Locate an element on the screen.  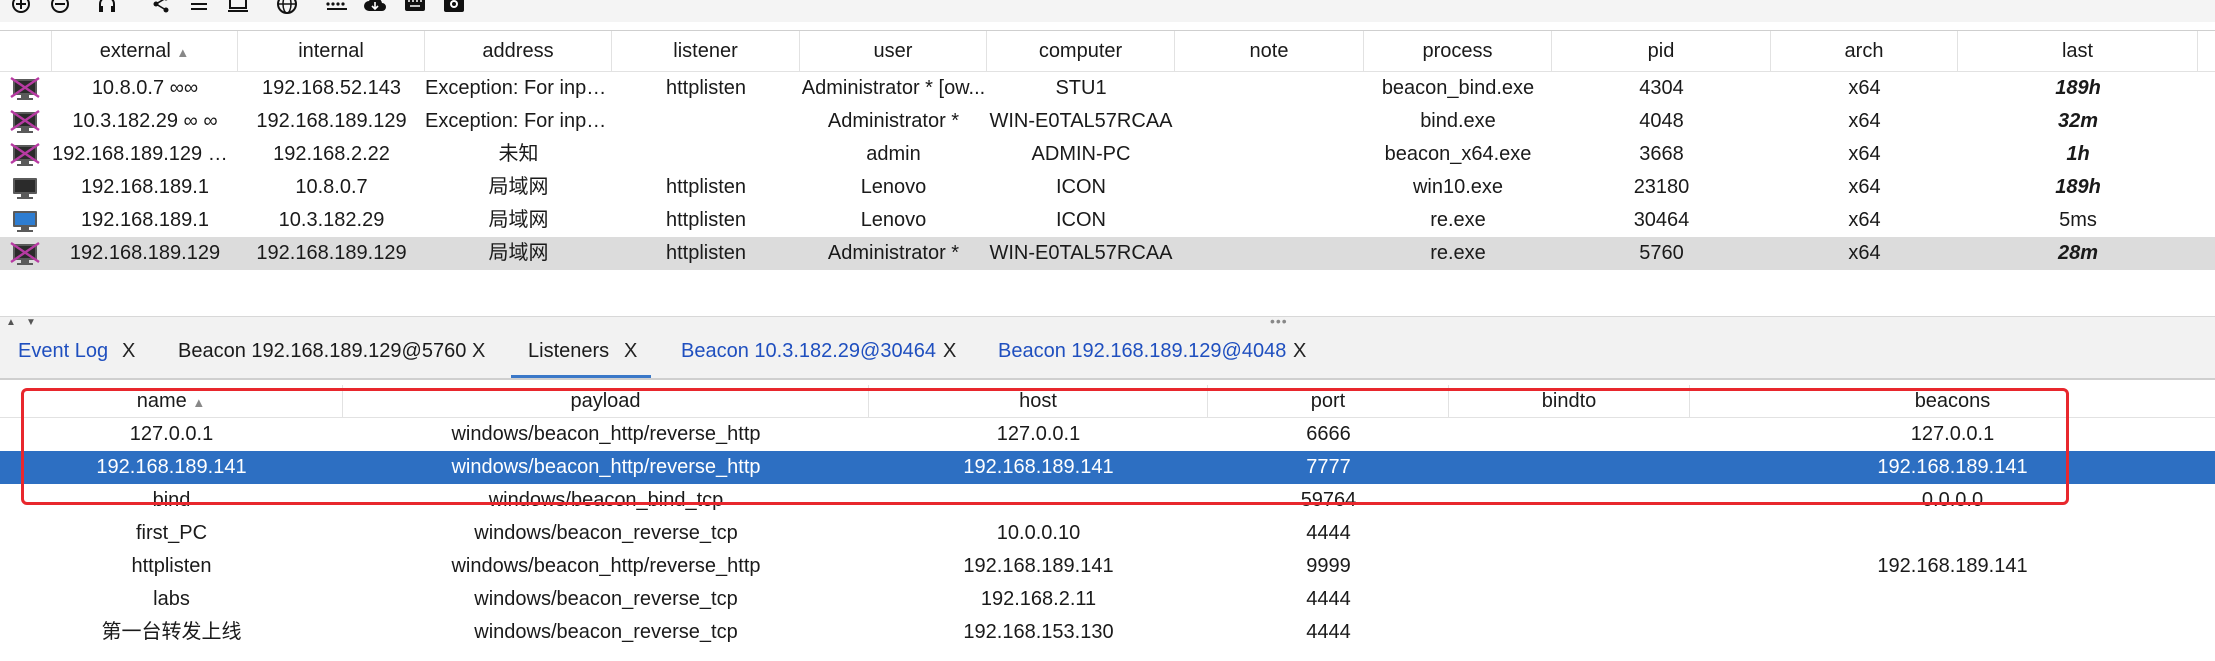
tab-beacon-30464: Beacon 10.3.182.29@30464 X is located at coordinates (821, 353).